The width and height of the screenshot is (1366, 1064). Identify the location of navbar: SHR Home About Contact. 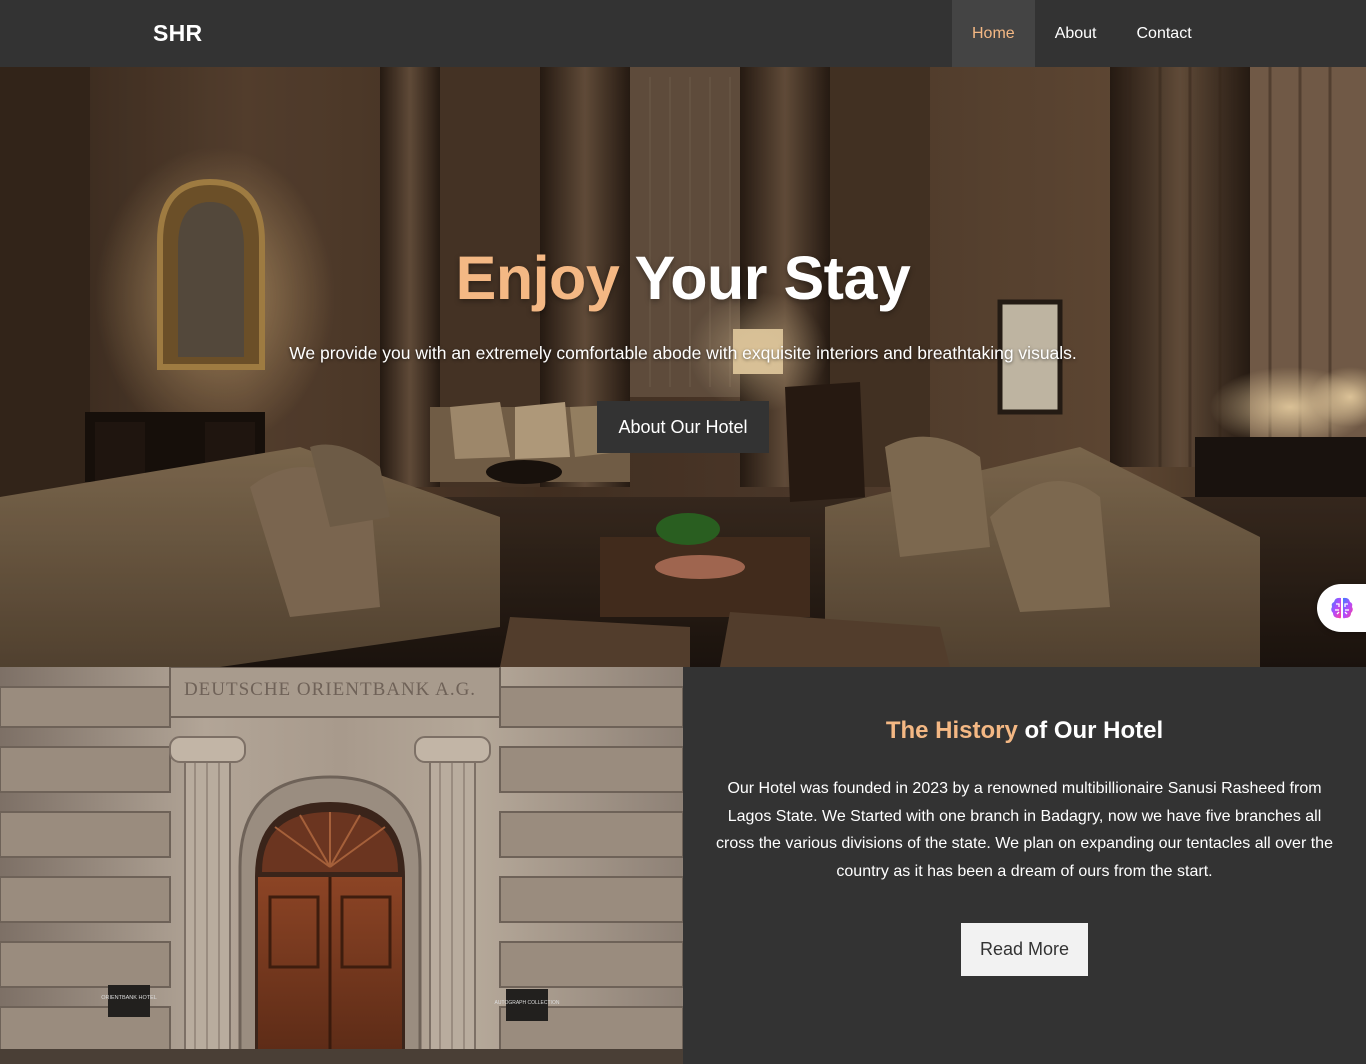
(683, 33).